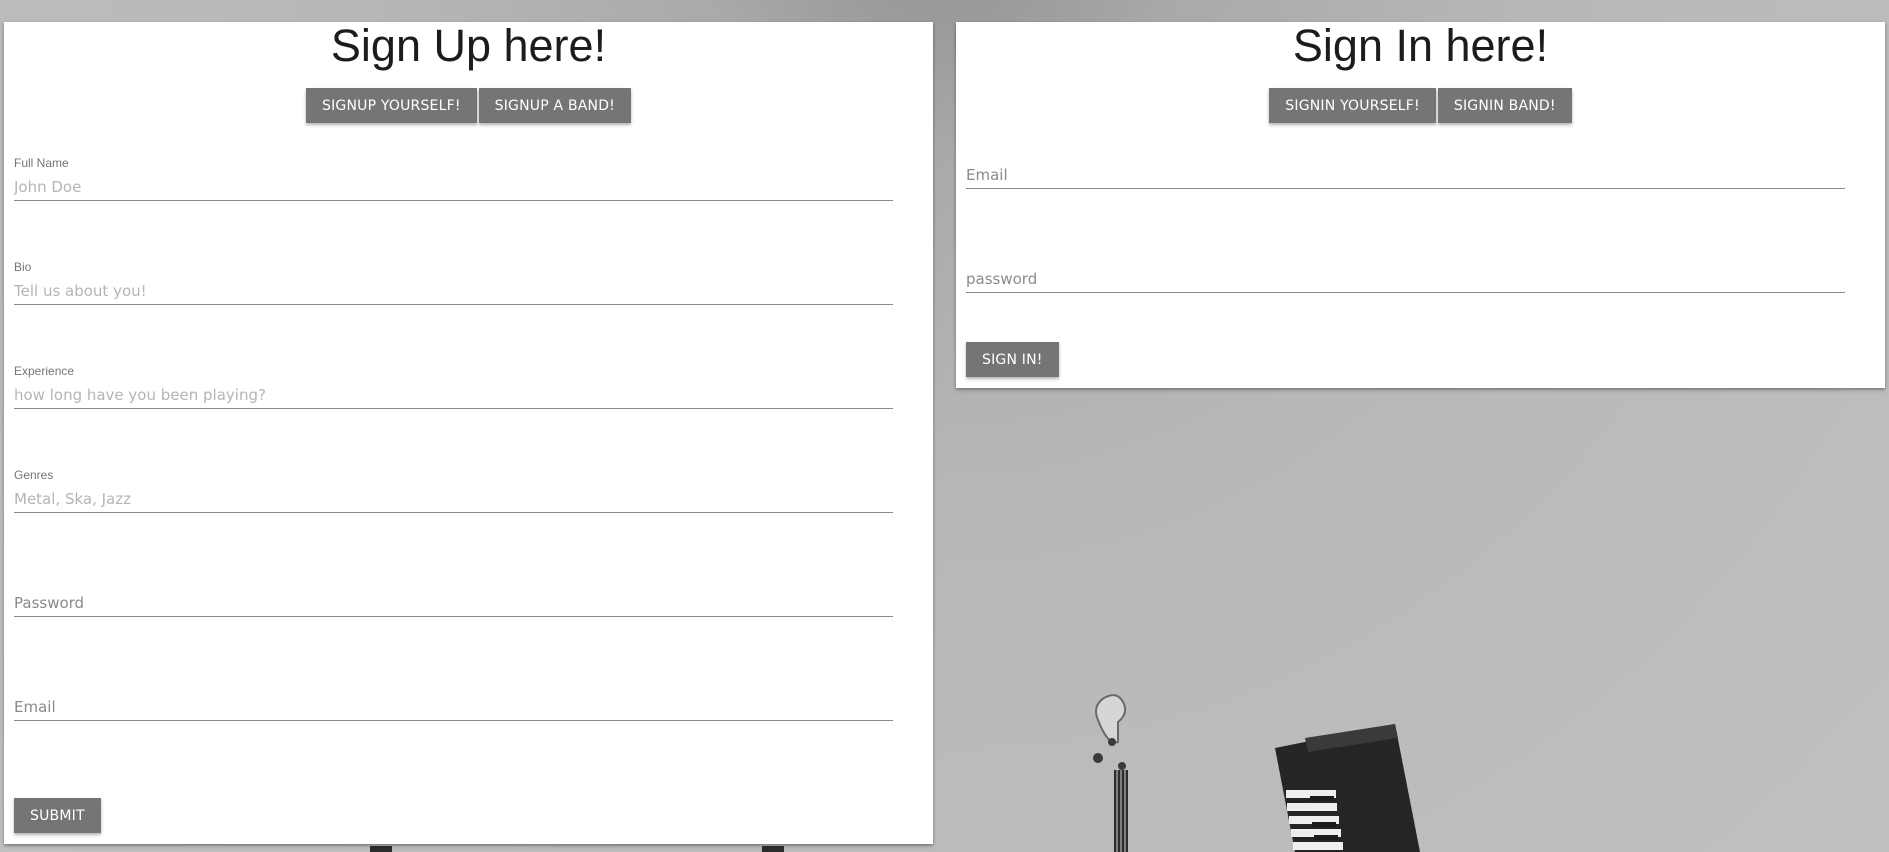  What do you see at coordinates (453, 603) in the screenshot?
I see `password-input` at bounding box center [453, 603].